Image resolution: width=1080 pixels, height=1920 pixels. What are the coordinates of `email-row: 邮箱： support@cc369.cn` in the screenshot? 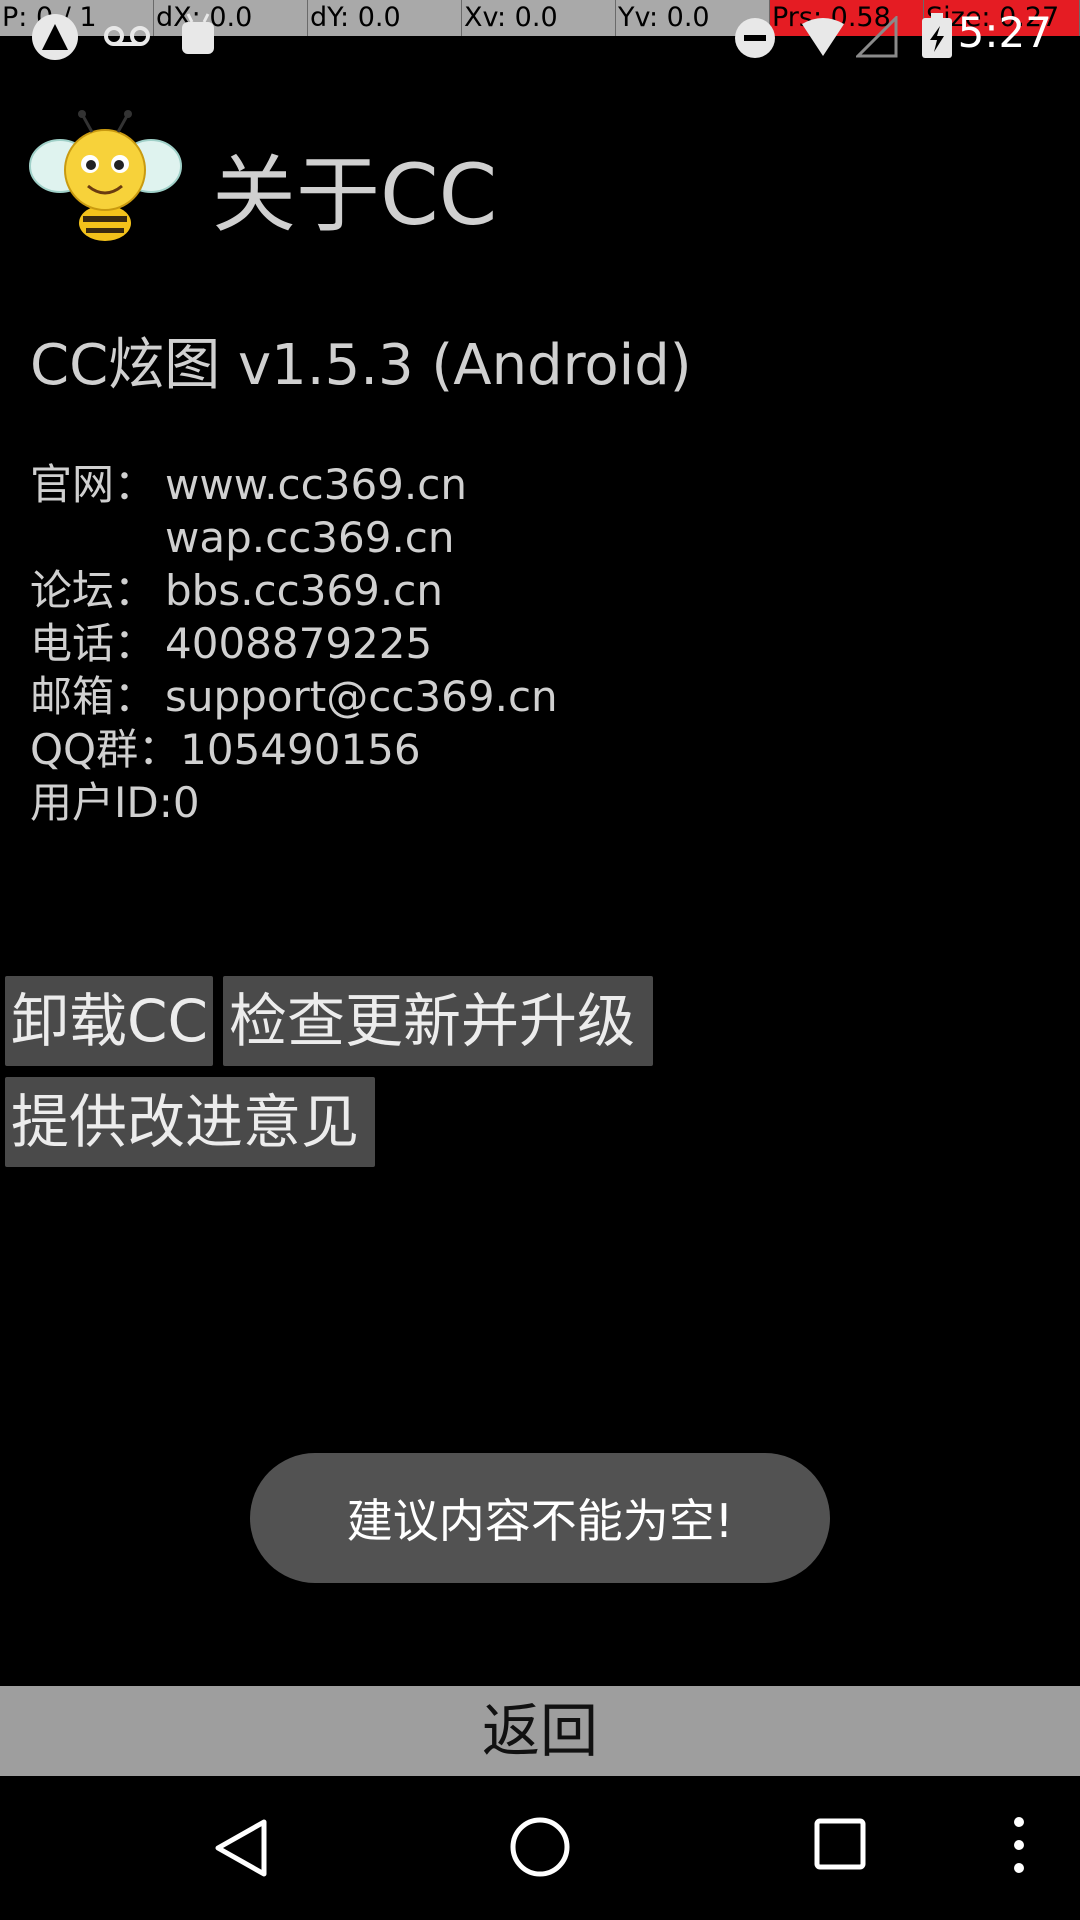 It's located at (294, 696).